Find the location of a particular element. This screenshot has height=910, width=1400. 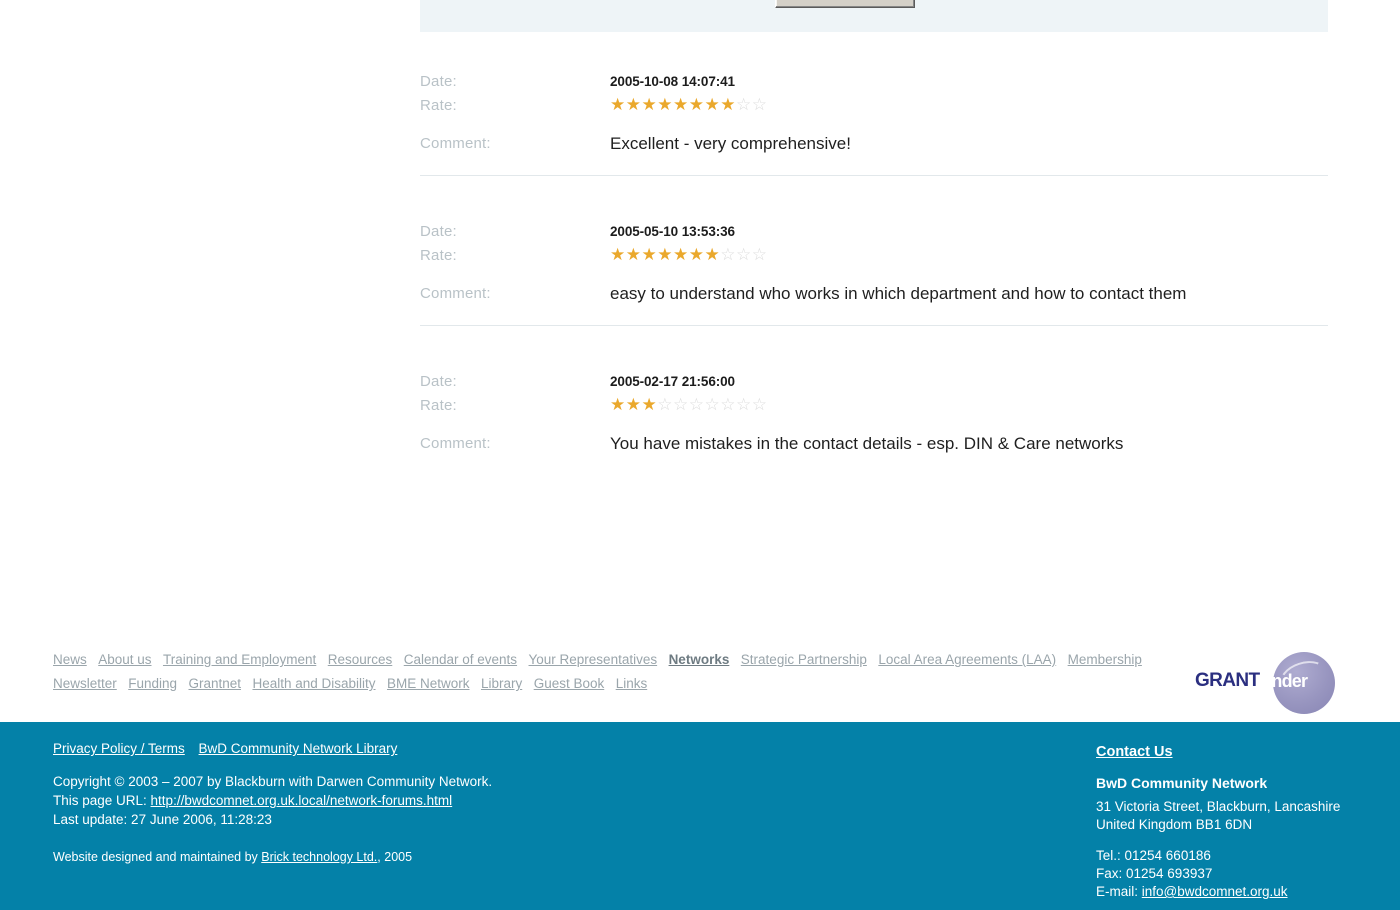

credits-suffix: , 2005 is located at coordinates (395, 857).